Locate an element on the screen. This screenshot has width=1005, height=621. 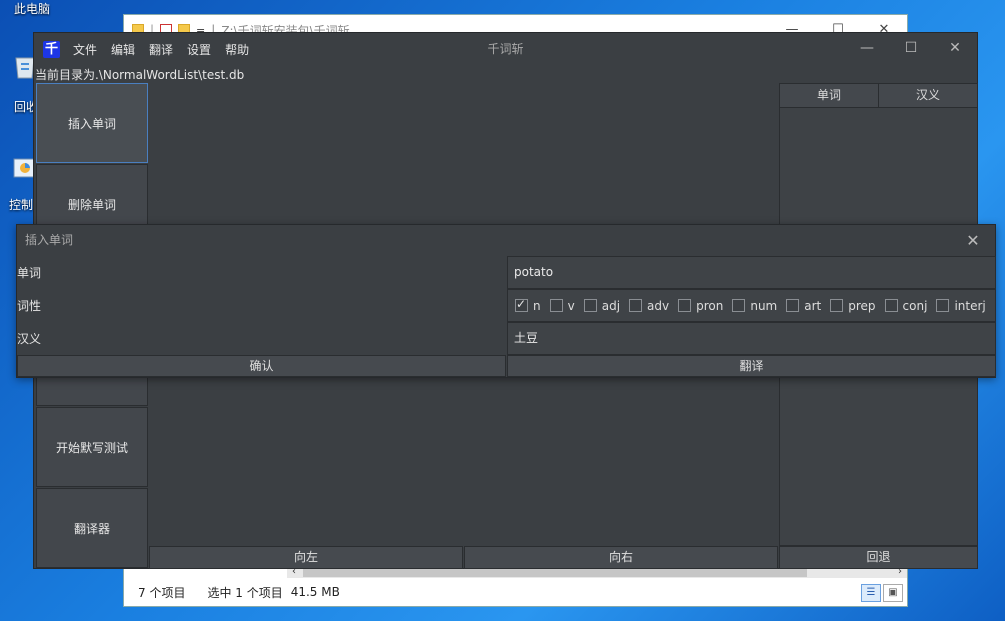
menu-edit: 编辑 is located at coordinates (123, 49).